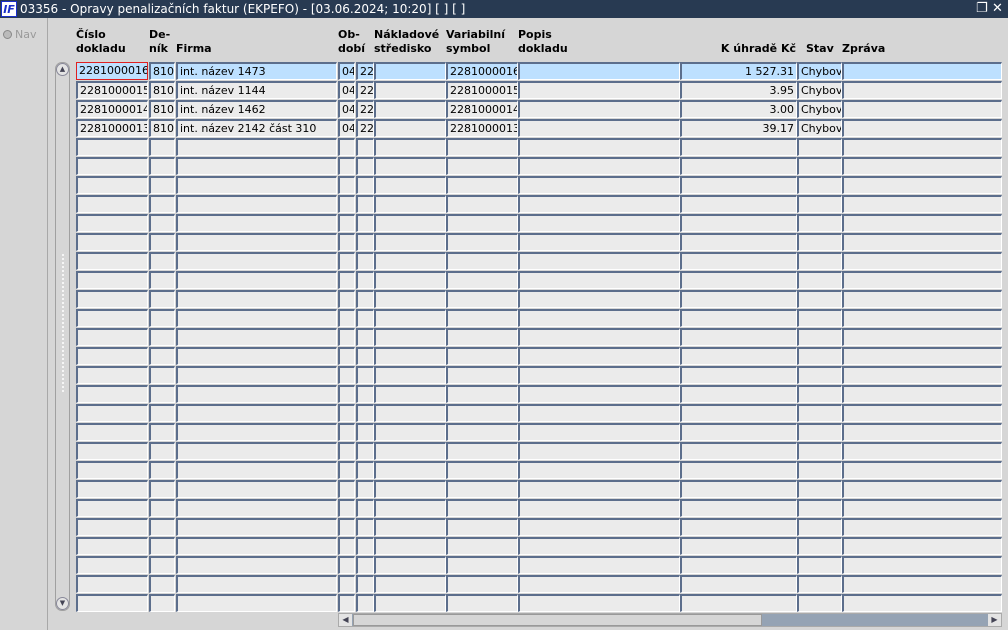 Image resolution: width=1008 pixels, height=630 pixels. Describe the element at coordinates (982, 9) in the screenshot. I see `restore-icon: ❐` at that location.